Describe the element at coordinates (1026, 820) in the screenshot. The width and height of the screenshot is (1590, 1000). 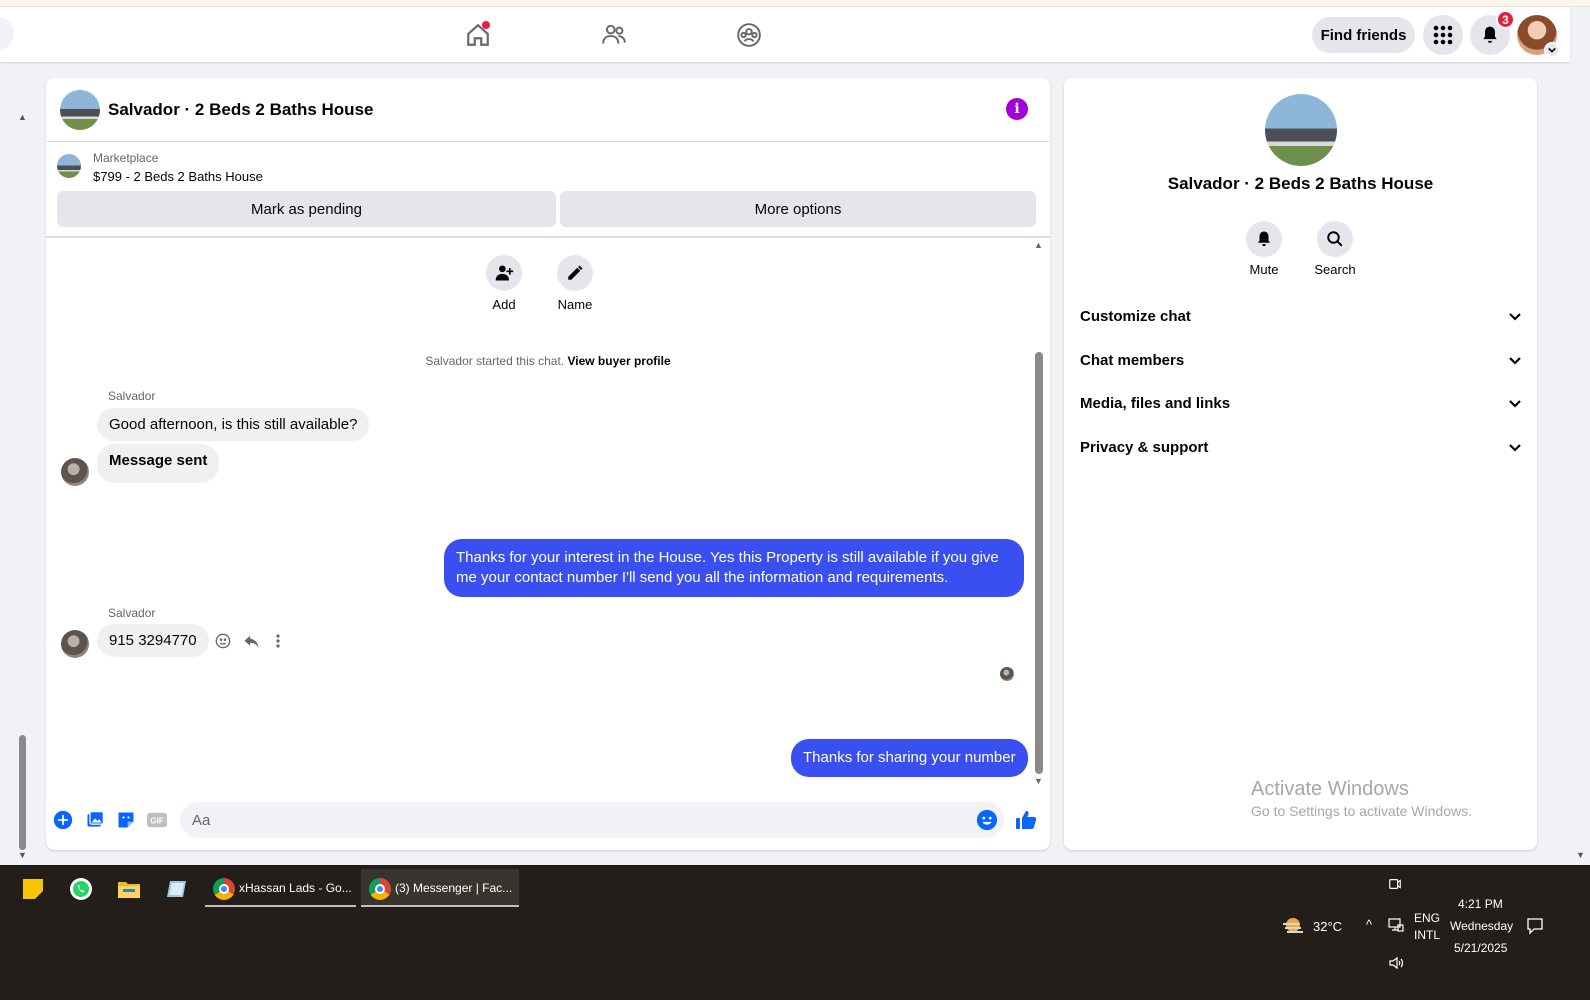
I see `thumbs-up-icon` at that location.